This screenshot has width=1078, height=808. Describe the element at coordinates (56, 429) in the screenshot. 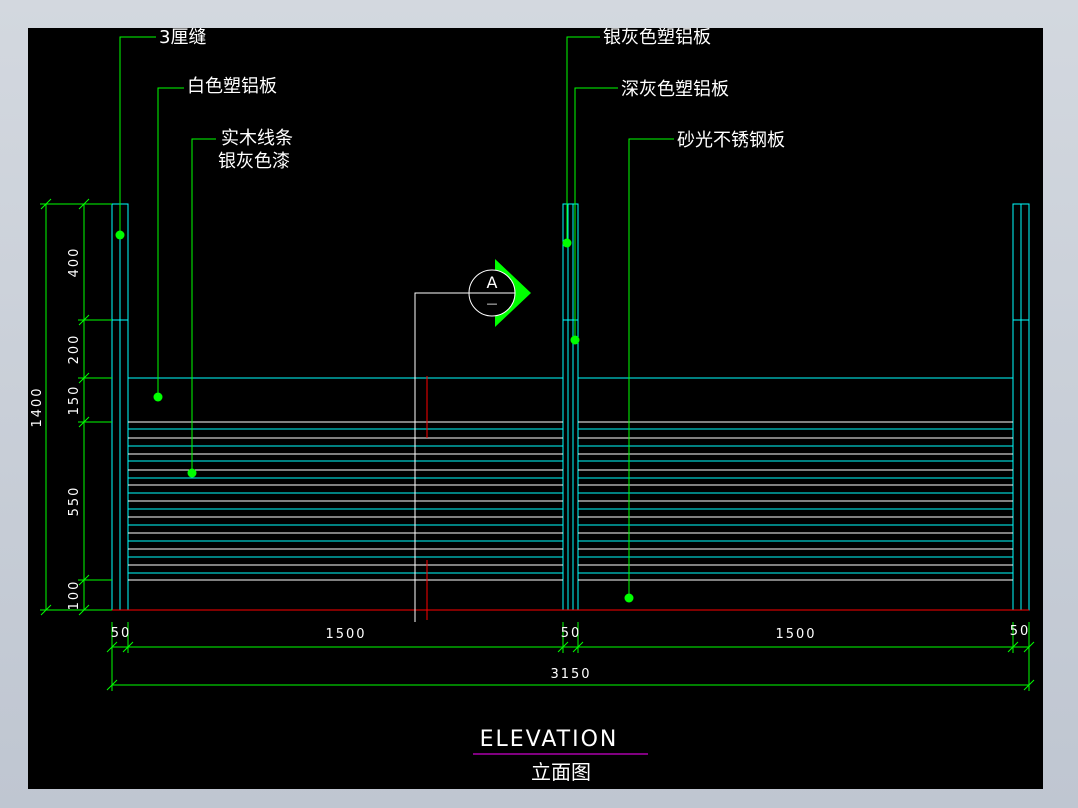

I see `vertical-dimension-labels: 400 200 150 550 100 1400` at that location.